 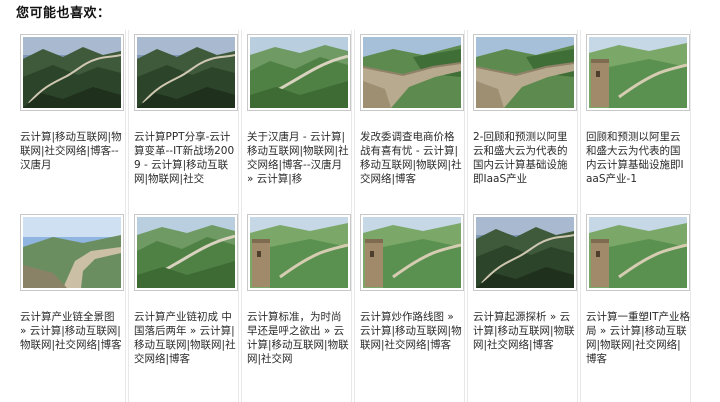 I want to click on related-post-card: 云计算起源探析 » 云计算|移动互联网|物联网|社交网络|博客, so click(x=522, y=308).